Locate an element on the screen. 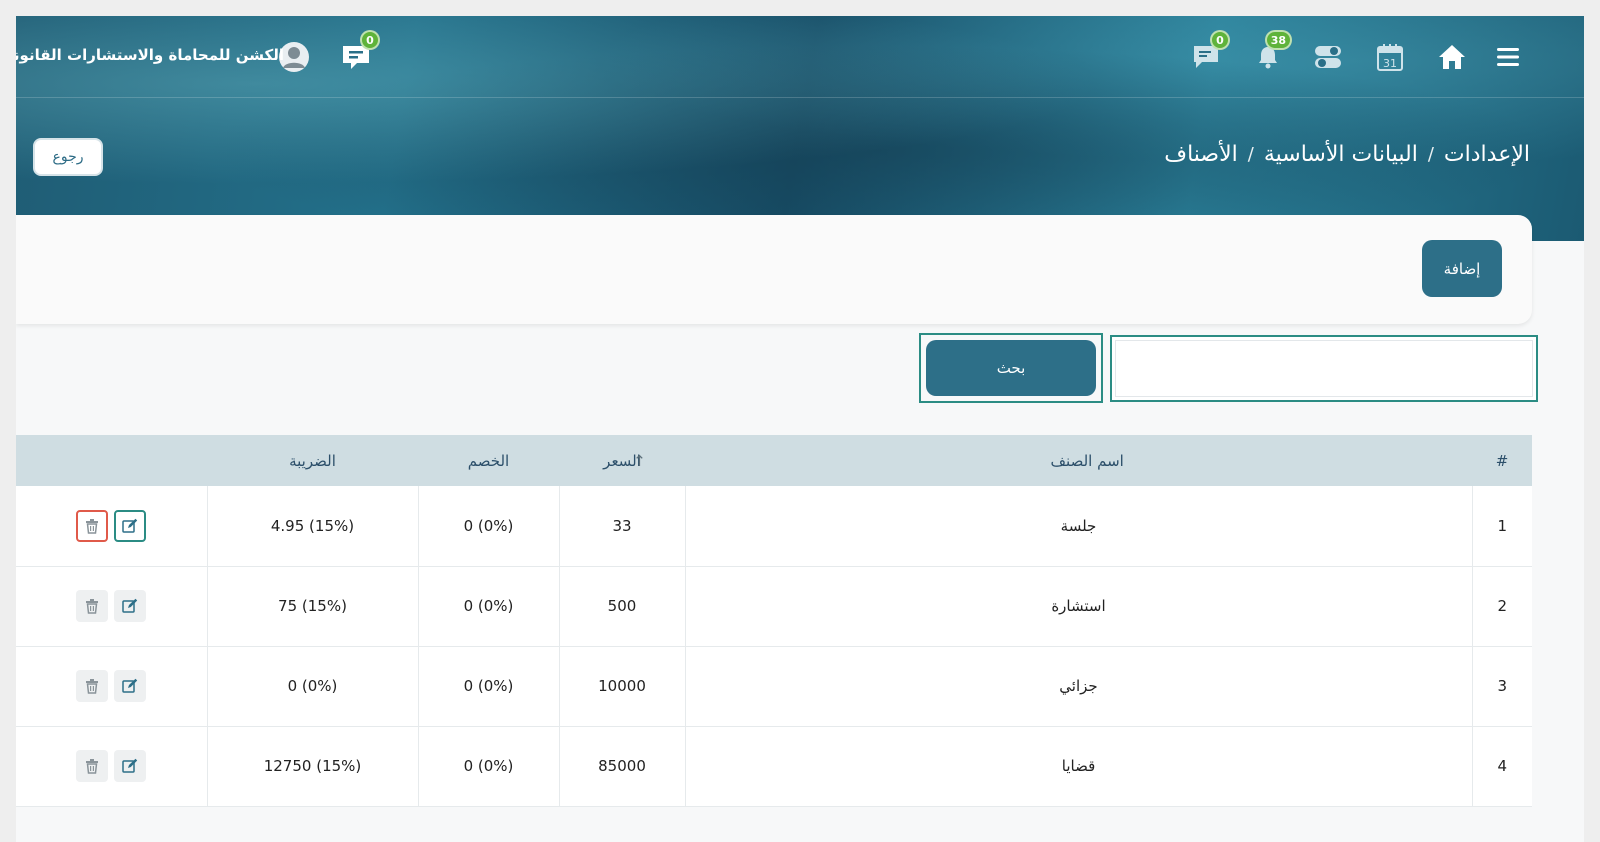 The image size is (1600, 842). table-row: 2 استشارة 500 (0%) 0 (15%) 75 is located at coordinates (774, 606).